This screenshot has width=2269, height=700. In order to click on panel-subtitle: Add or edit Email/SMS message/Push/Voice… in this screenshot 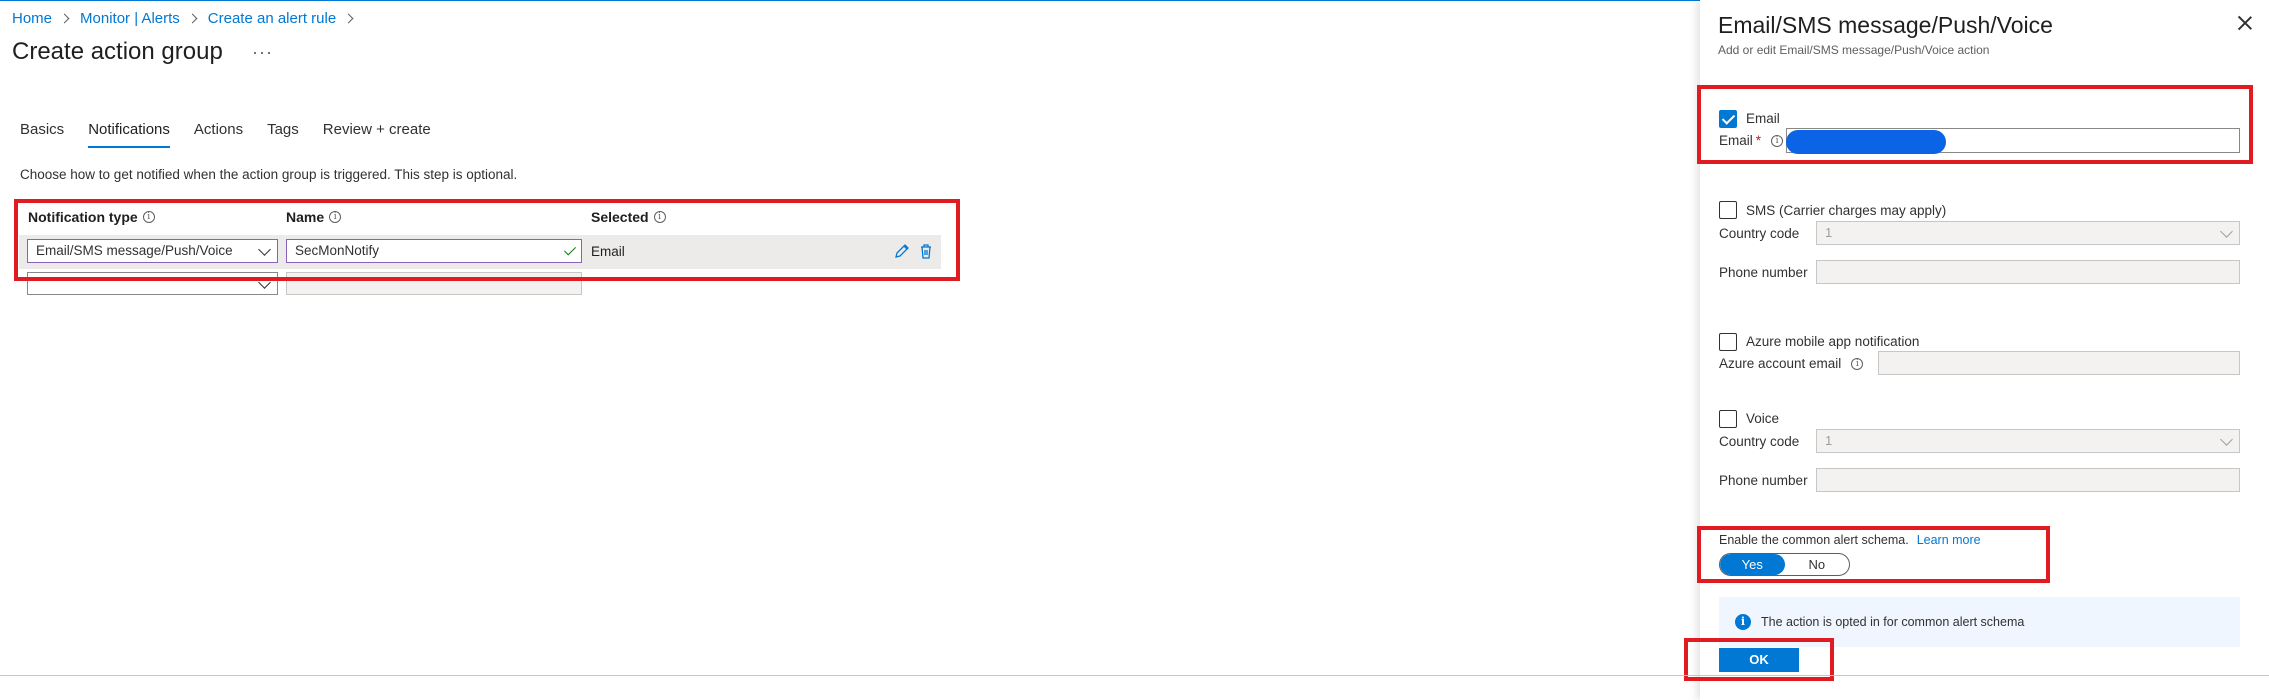, I will do `click(1854, 50)`.